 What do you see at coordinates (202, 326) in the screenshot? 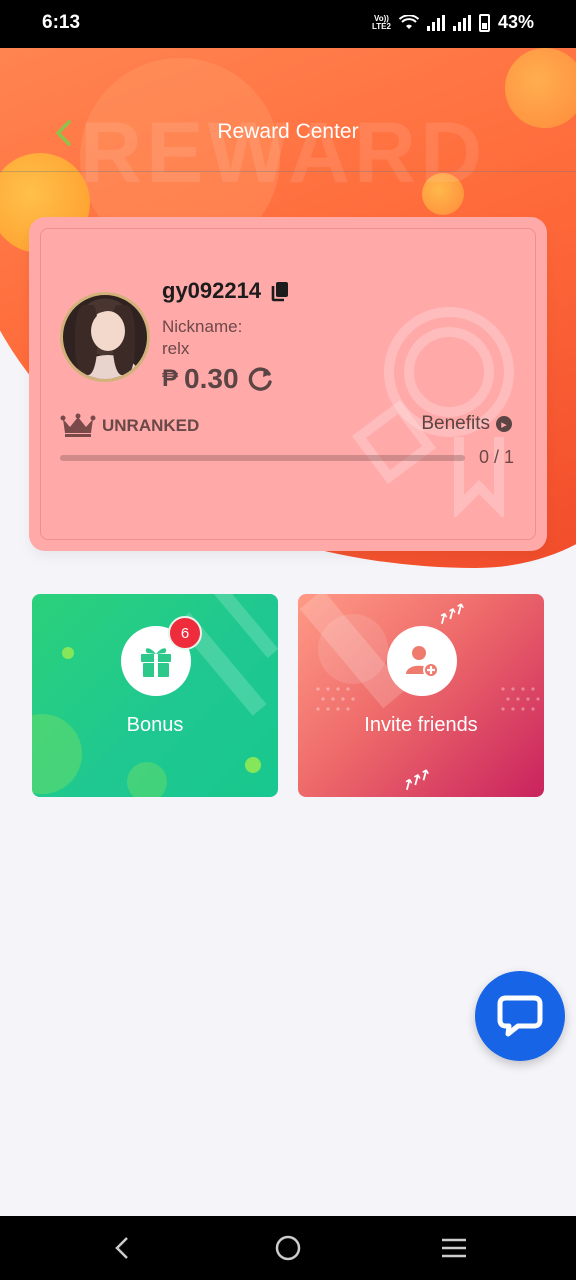
I see `nickname-label: Nickname:` at bounding box center [202, 326].